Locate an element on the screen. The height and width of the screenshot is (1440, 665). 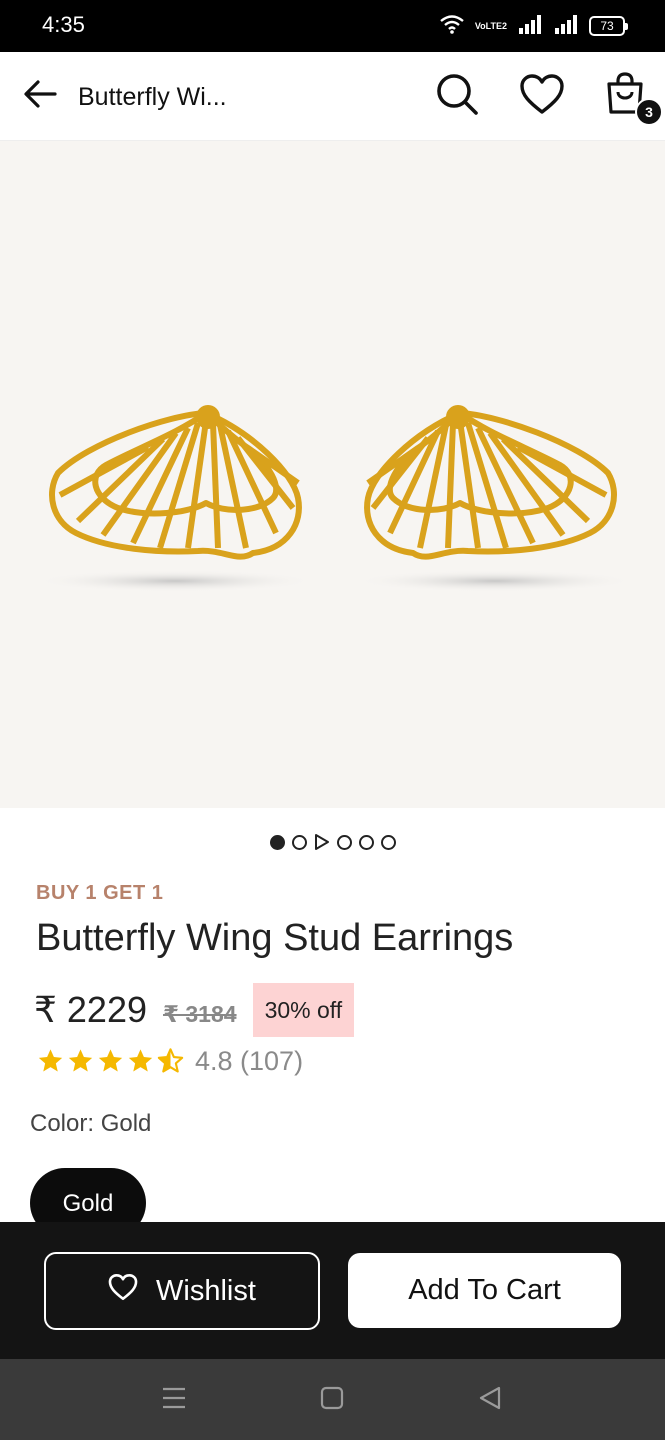
app-header: Butterfly Wi... 3 is located at coordinates (332, 96).